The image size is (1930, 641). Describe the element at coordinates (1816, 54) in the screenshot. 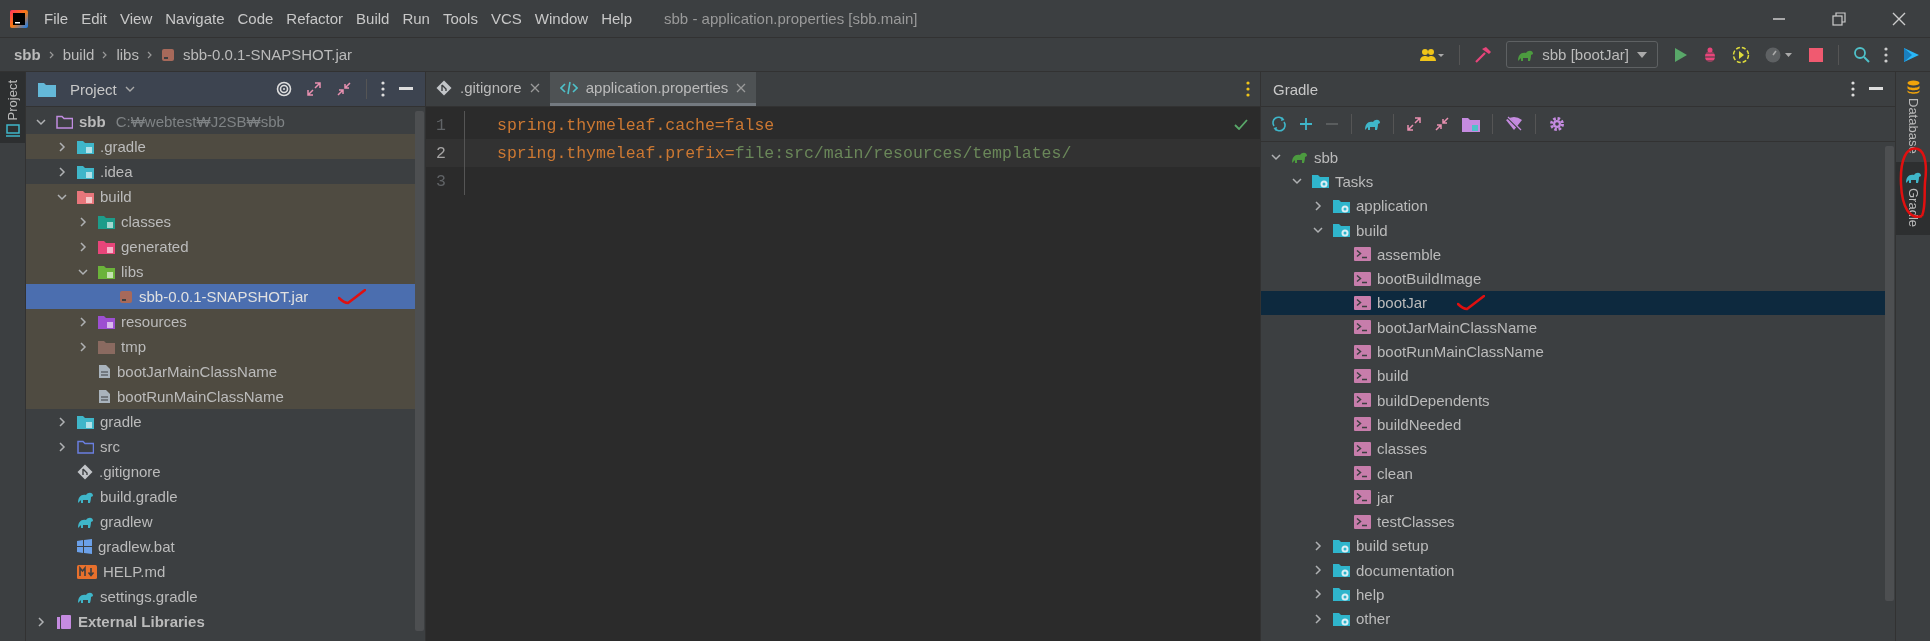

I see `stop-icon` at that location.